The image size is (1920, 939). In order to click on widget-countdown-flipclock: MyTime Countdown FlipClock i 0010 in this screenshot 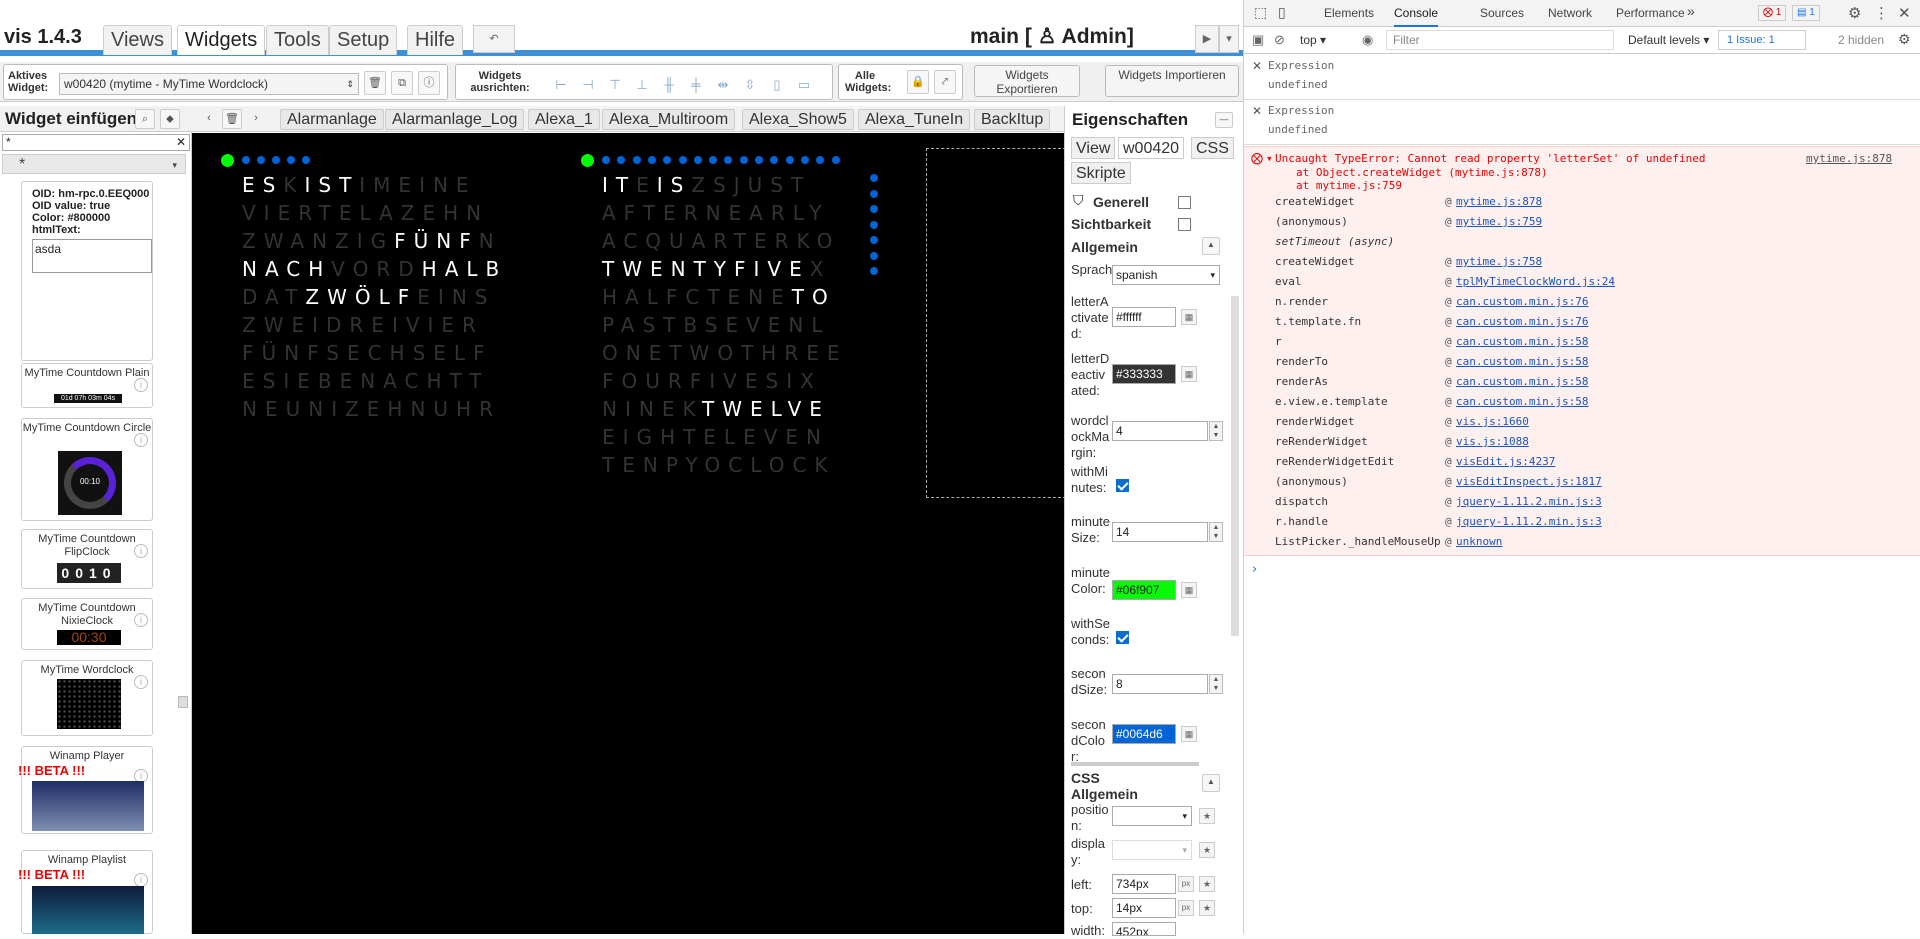, I will do `click(87, 559)`.